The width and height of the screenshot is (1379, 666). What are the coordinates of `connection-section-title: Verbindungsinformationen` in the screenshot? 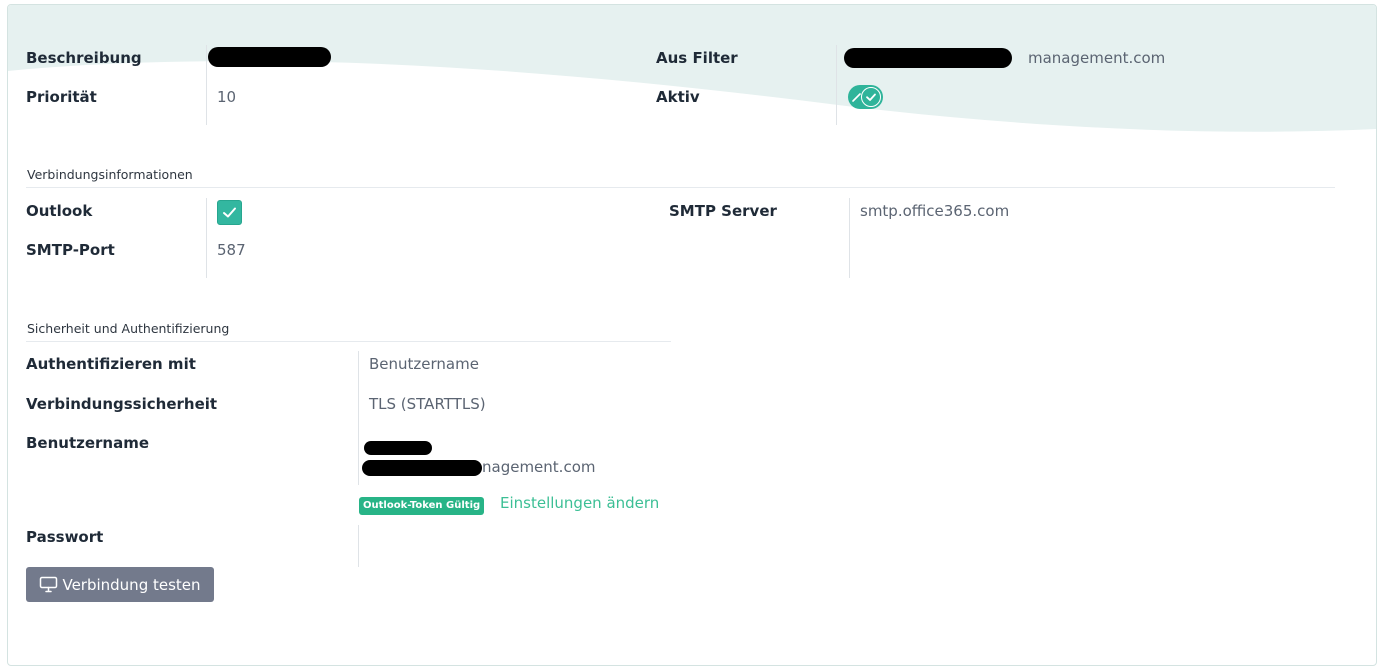 It's located at (110, 174).